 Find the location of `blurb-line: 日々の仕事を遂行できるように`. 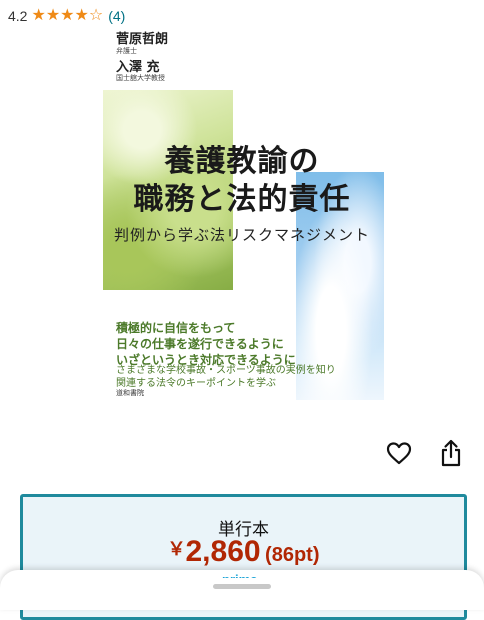

blurb-line: 日々の仕事を遂行できるように is located at coordinates (200, 344).